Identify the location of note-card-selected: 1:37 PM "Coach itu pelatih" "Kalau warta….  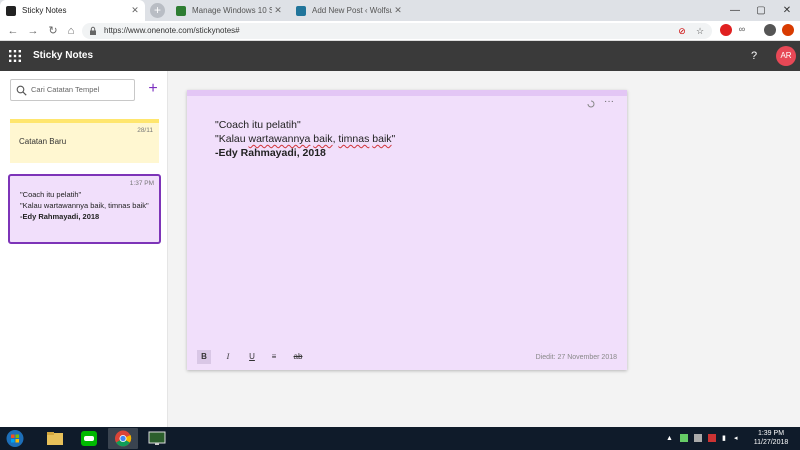
(84, 209).